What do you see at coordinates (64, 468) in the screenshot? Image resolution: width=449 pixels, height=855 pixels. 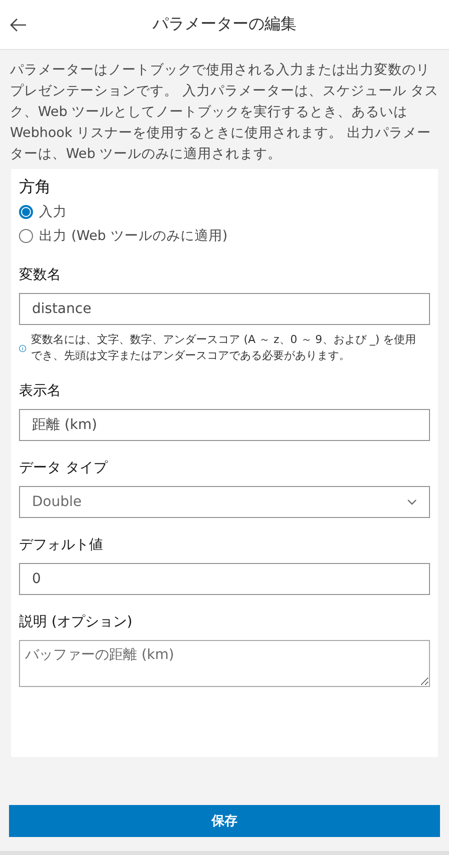 I see `field-label: データ タイプ` at bounding box center [64, 468].